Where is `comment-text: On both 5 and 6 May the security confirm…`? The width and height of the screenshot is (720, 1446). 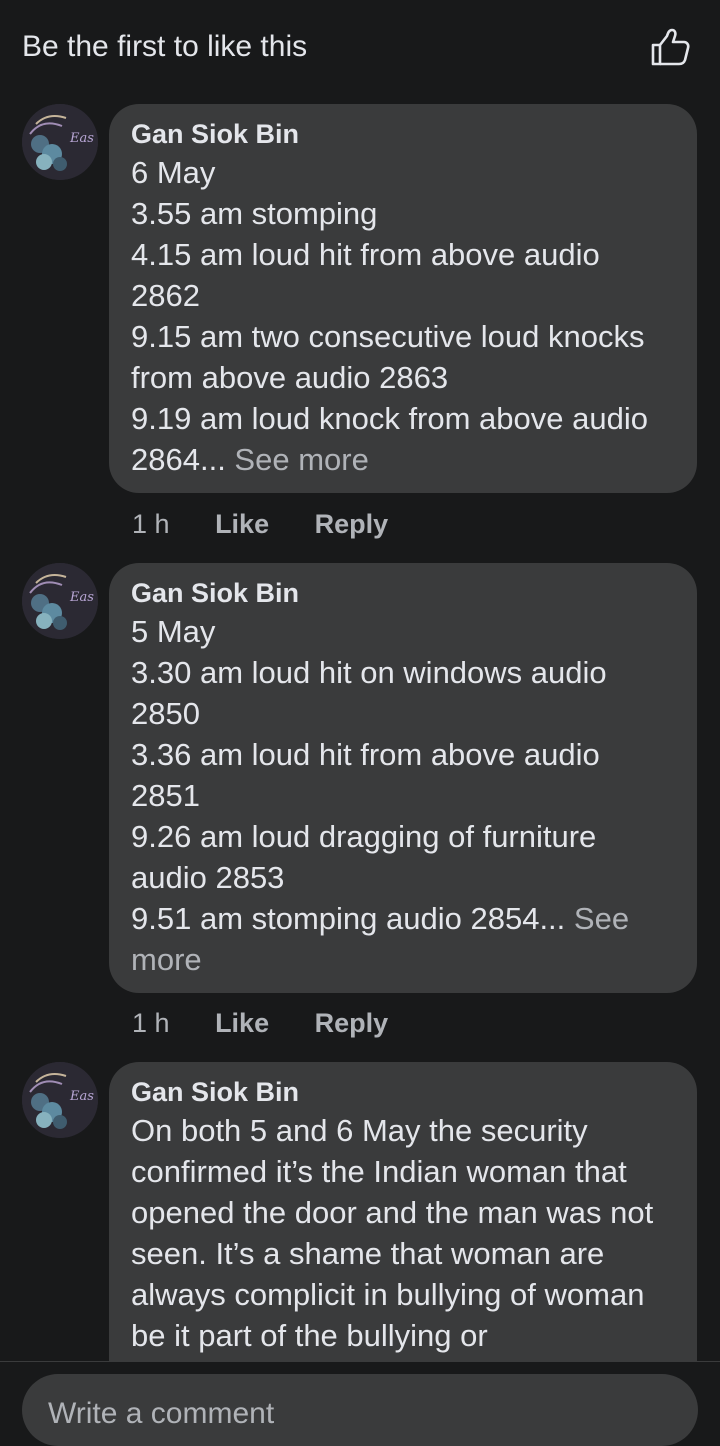 comment-text: On both 5 and 6 May the security confirm… is located at coordinates (392, 1233).